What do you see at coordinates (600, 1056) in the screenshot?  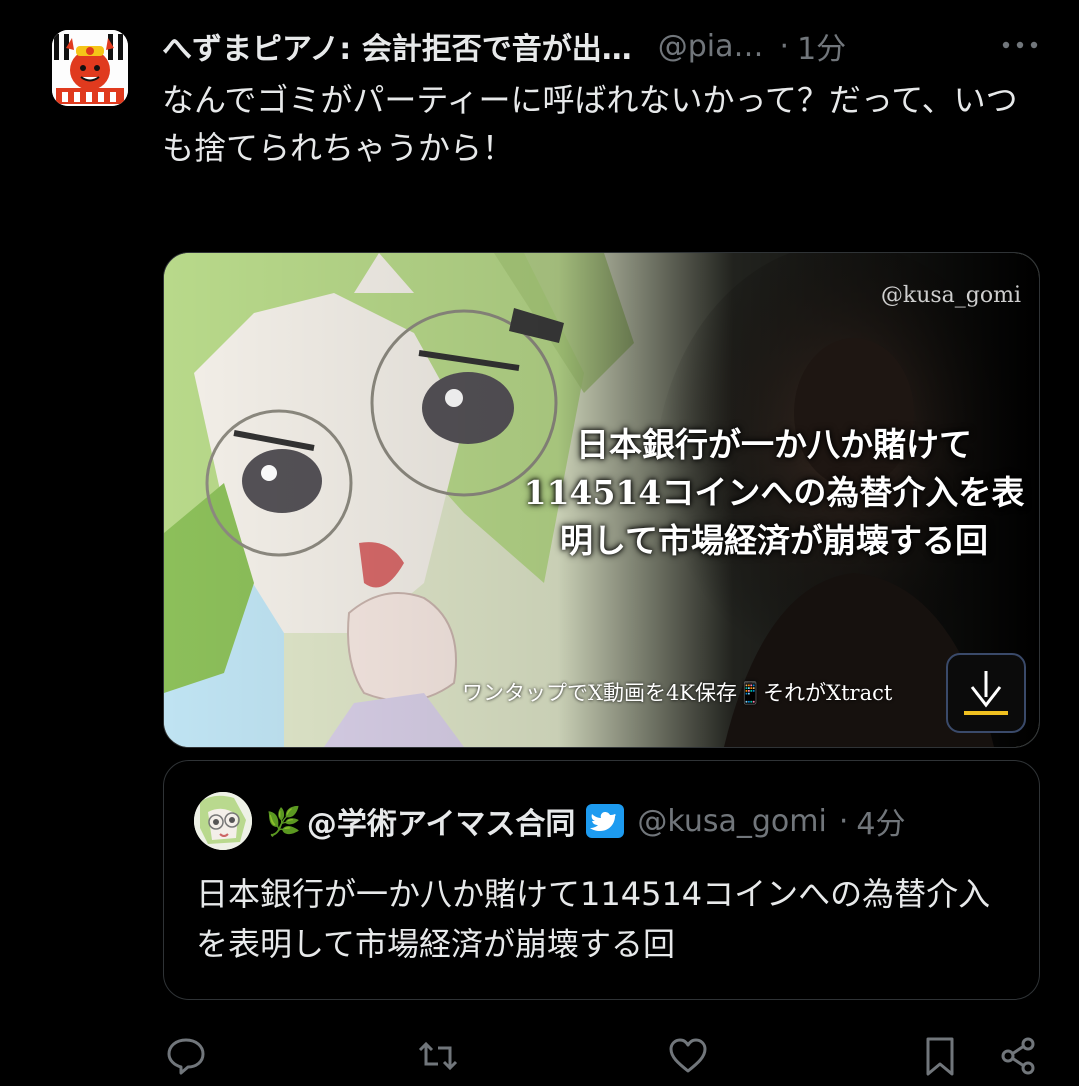 I see `tweet-actions` at bounding box center [600, 1056].